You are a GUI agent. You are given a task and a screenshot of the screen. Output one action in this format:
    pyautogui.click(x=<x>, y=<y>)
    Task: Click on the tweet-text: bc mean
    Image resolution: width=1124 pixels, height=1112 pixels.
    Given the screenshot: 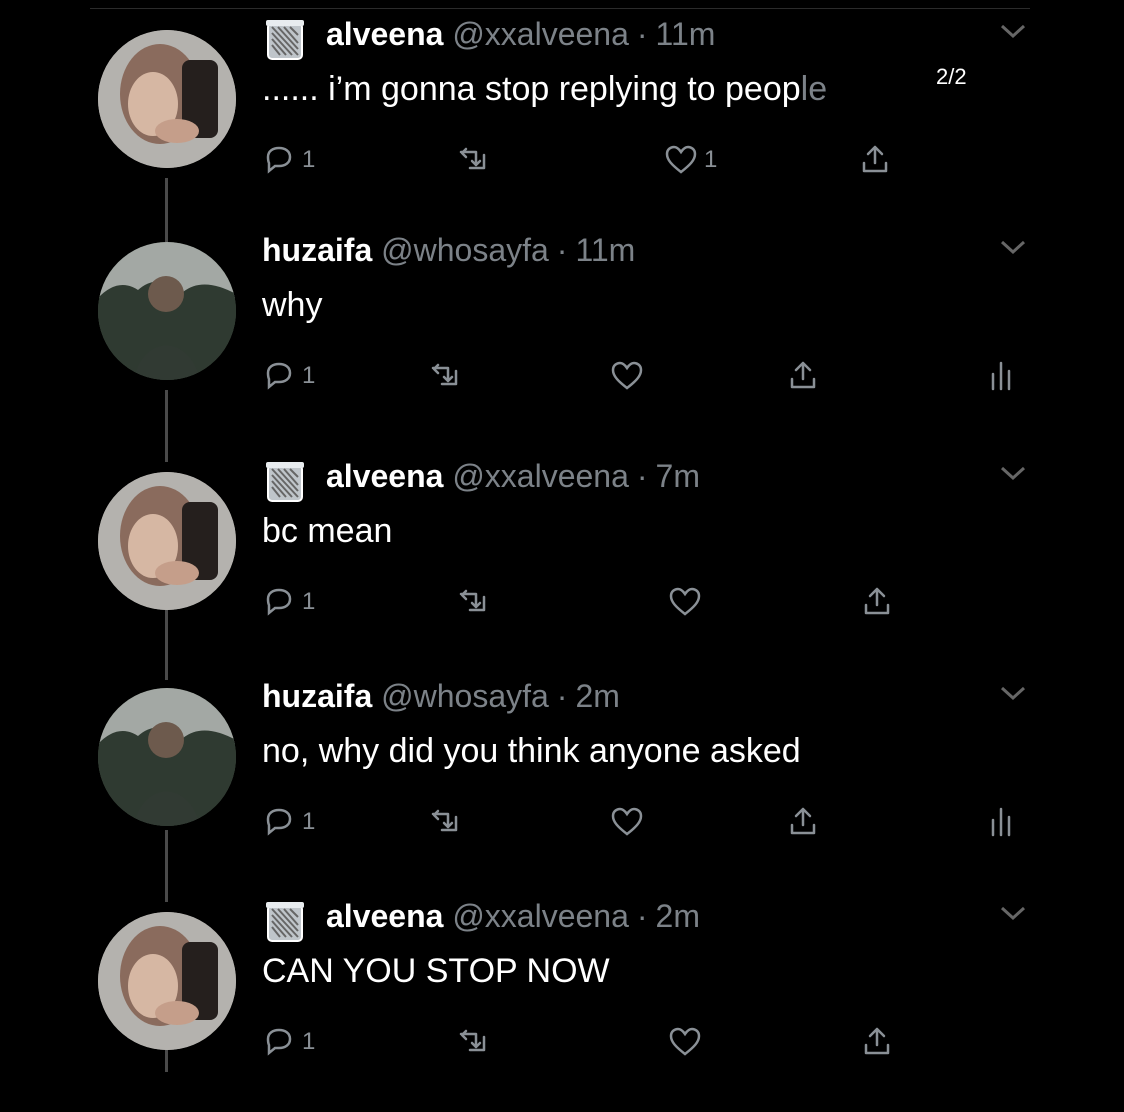 What is the action you would take?
    pyautogui.click(x=327, y=531)
    